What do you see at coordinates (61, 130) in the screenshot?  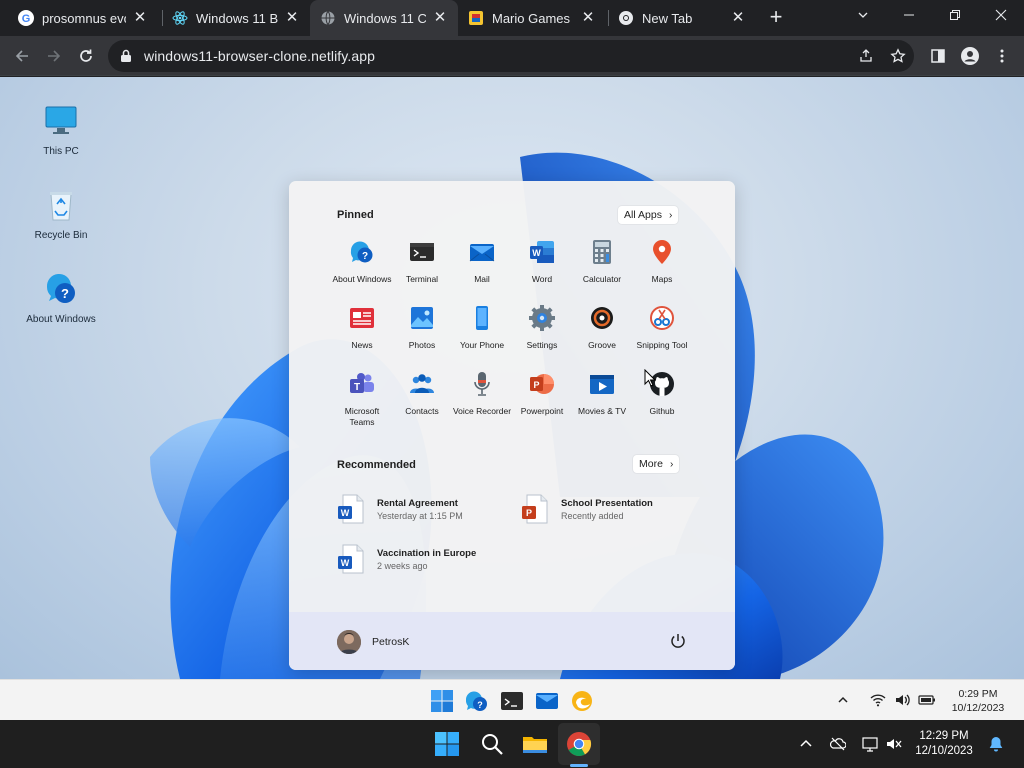 I see `desktop-icon-this-pc: This PC` at bounding box center [61, 130].